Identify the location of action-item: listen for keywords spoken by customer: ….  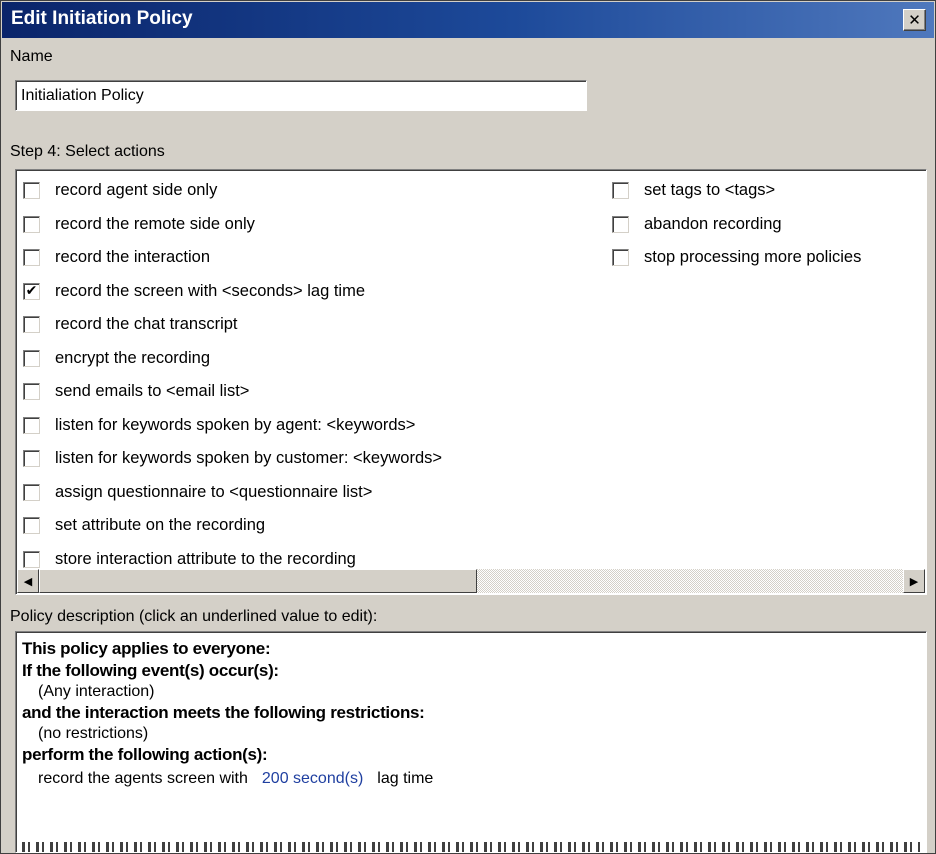
(232, 459).